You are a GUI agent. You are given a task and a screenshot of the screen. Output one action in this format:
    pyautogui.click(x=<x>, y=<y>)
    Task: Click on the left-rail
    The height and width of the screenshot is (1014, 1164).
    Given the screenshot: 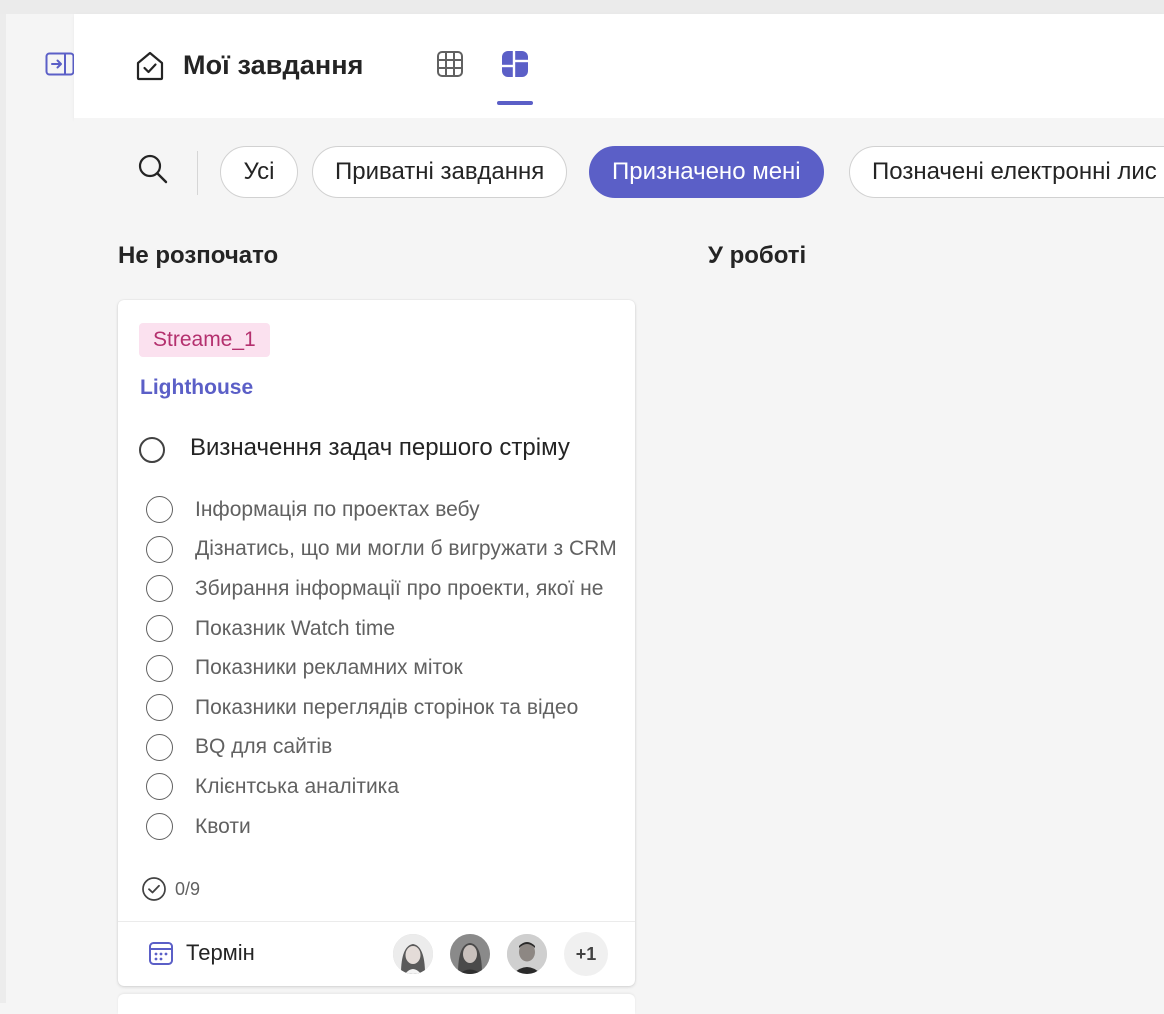 What is the action you would take?
    pyautogui.click(x=37, y=508)
    